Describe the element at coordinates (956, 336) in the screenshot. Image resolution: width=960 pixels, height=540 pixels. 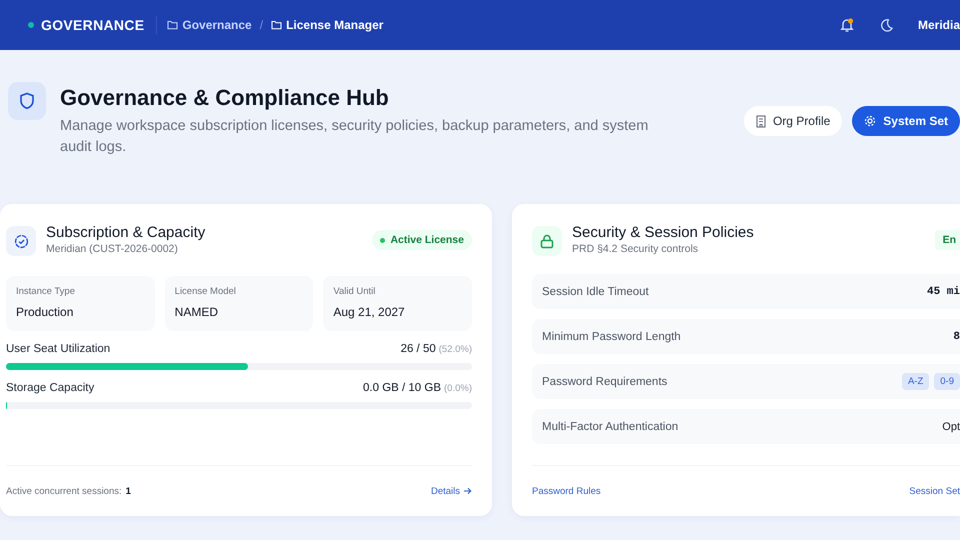
I see `policy-value: 8` at that location.